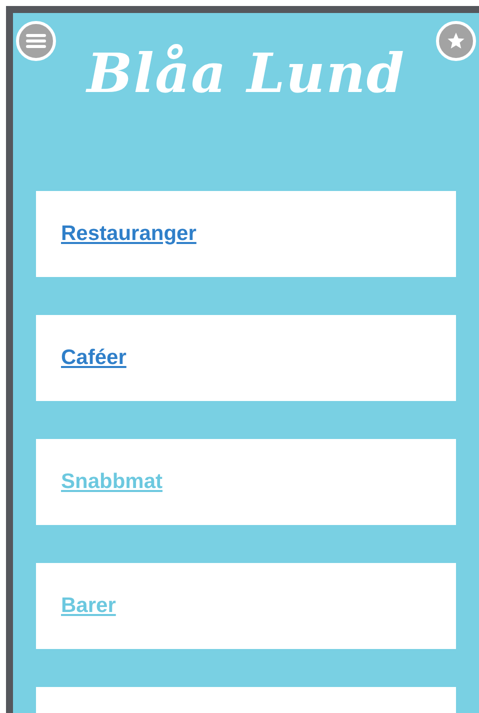  I want to click on app-title: Blåa Lund, so click(246, 73).